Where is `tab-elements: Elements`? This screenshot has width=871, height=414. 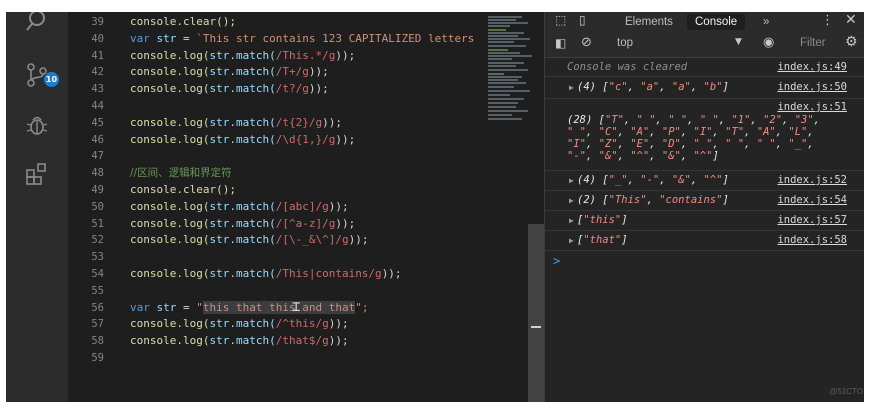 tab-elements: Elements is located at coordinates (649, 22).